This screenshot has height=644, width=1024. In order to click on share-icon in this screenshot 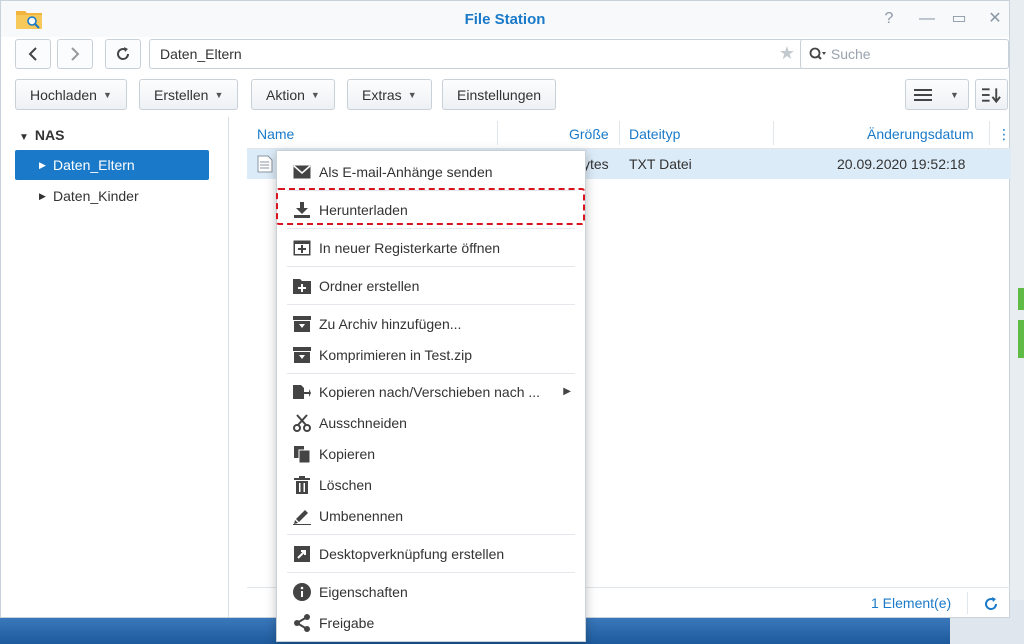, I will do `click(302, 622)`.